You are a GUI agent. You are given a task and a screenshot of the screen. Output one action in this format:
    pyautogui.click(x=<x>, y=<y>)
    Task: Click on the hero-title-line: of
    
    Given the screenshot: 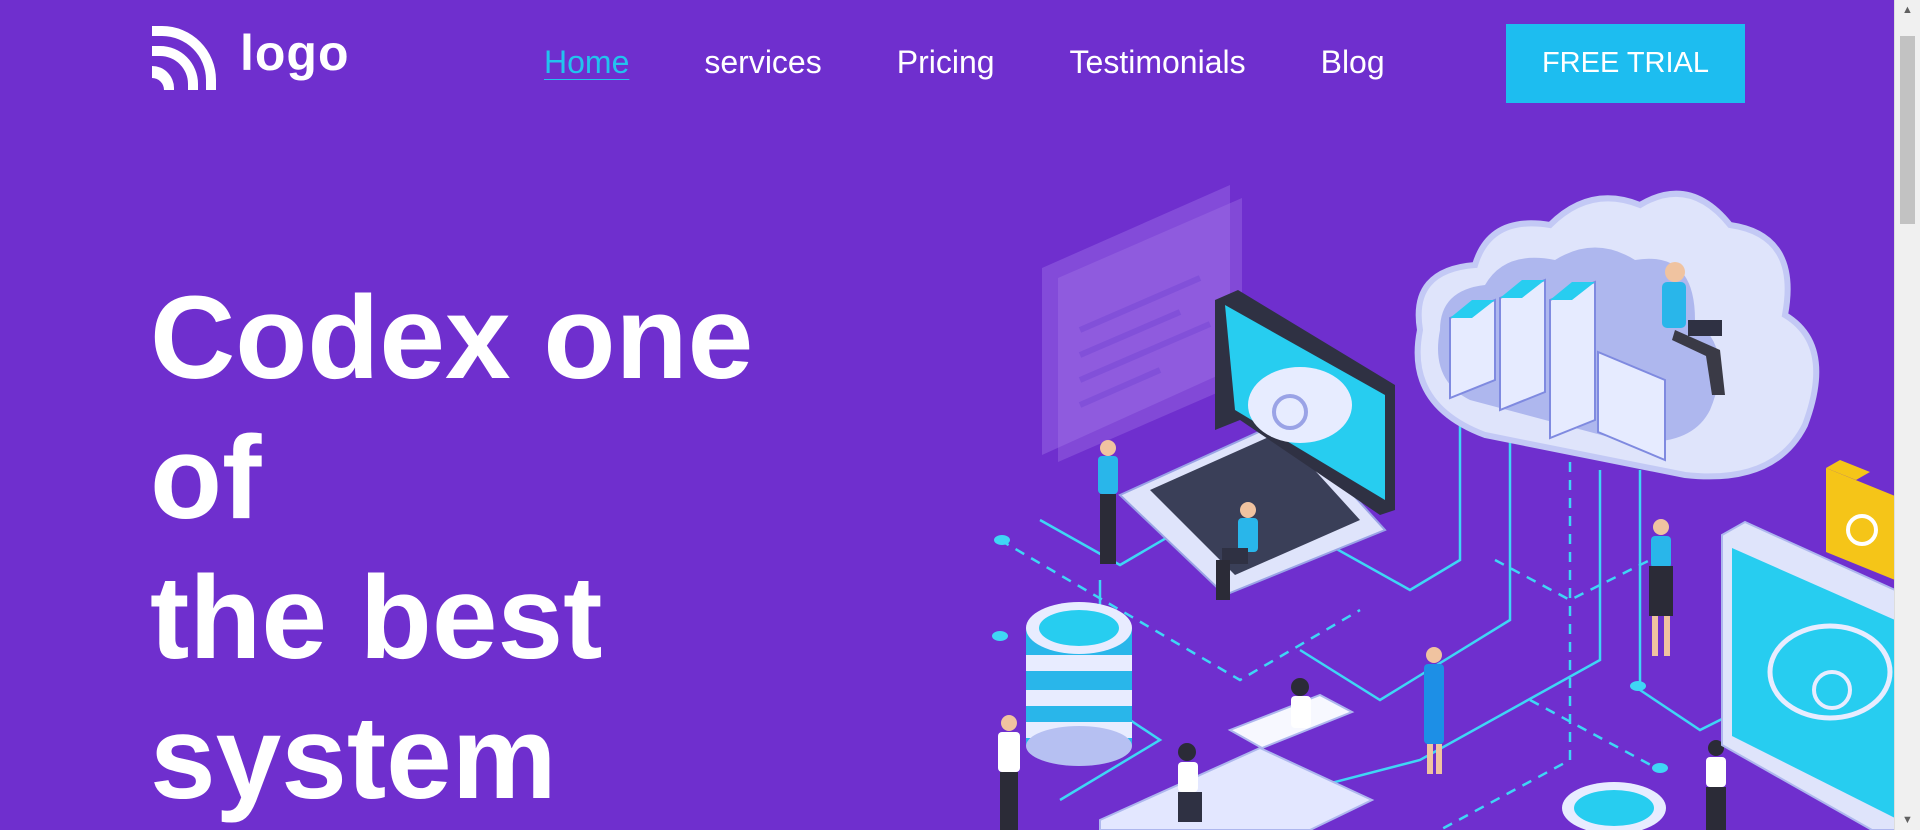 What is the action you would take?
    pyautogui.click(x=206, y=478)
    